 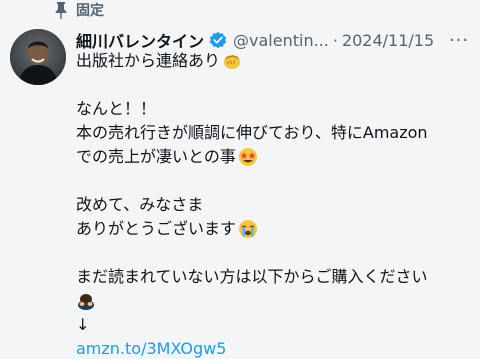 What do you see at coordinates (156, 156) in the screenshot?
I see `post-line-text: での売上が凄いとの事` at bounding box center [156, 156].